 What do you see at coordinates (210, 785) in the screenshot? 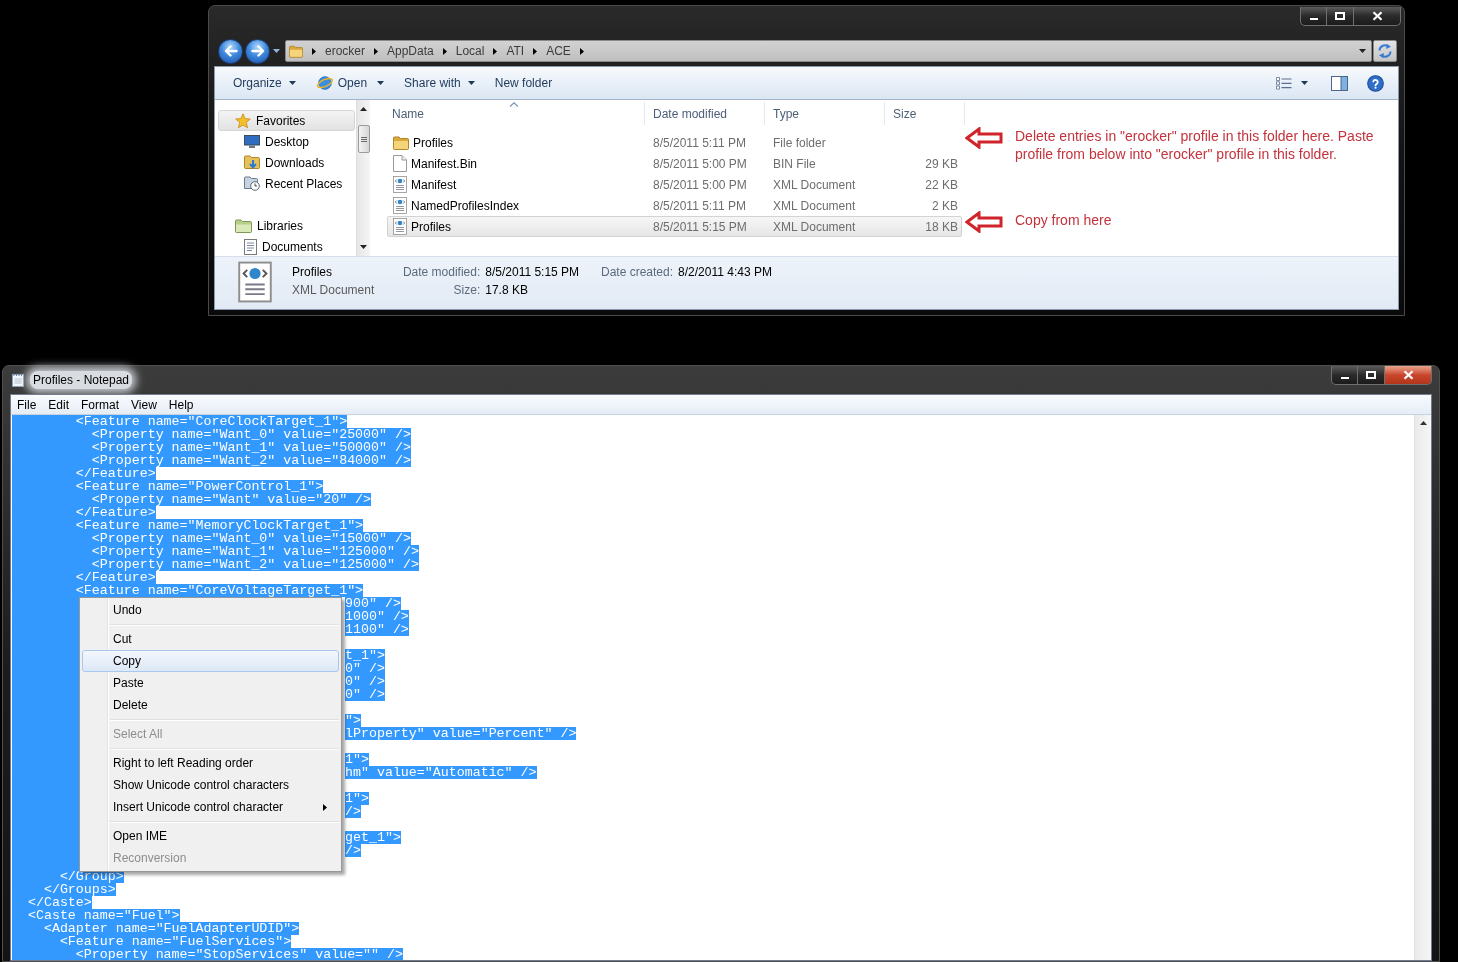
I see `menu-item: Show Unicode control characters` at bounding box center [210, 785].